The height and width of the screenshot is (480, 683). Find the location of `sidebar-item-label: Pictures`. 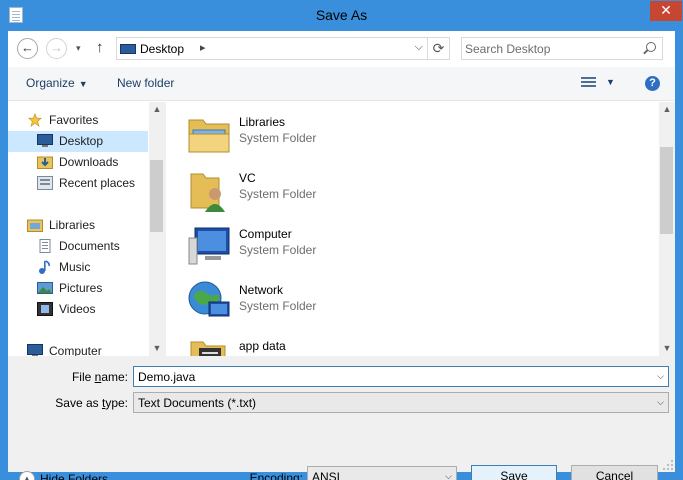

sidebar-item-label: Pictures is located at coordinates (81, 288).